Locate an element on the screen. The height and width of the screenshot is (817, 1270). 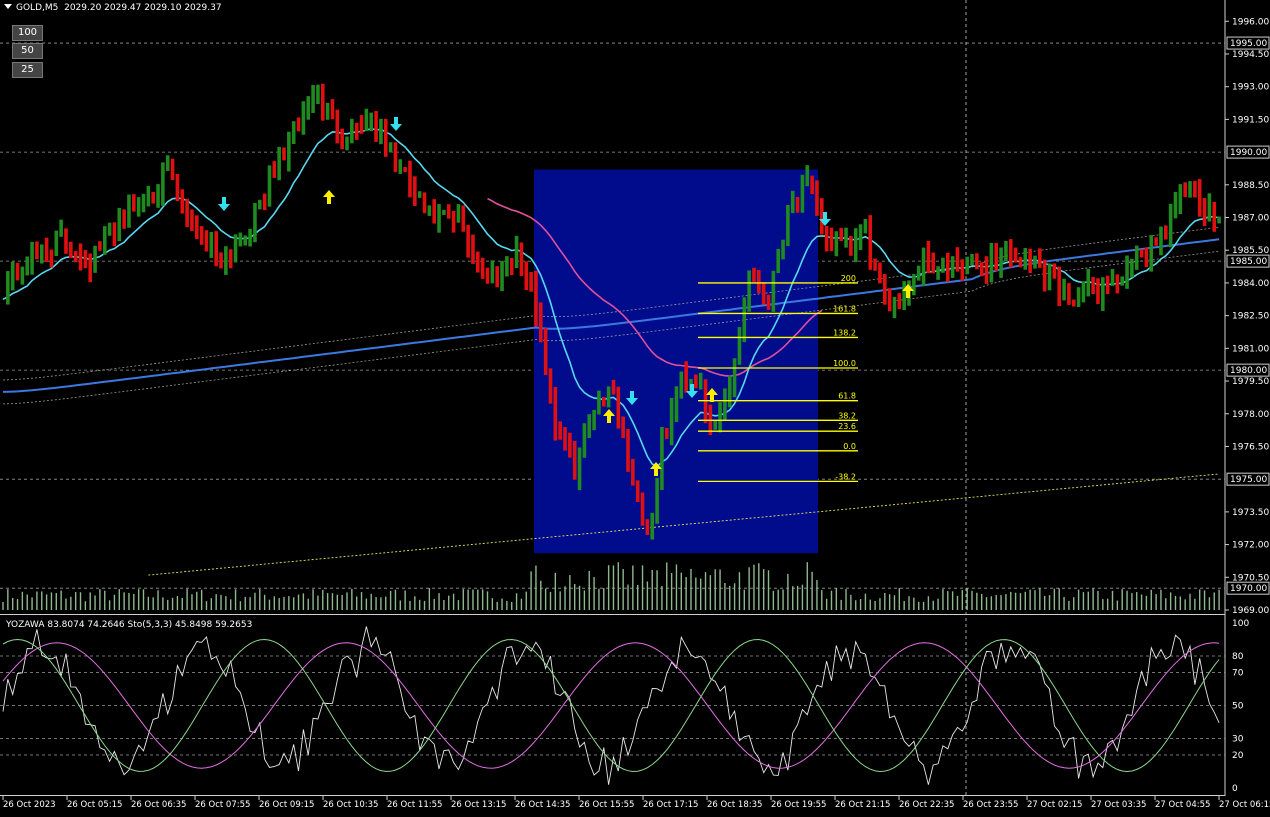
fib-level-label: 138.2 is located at coordinates (844, 332).